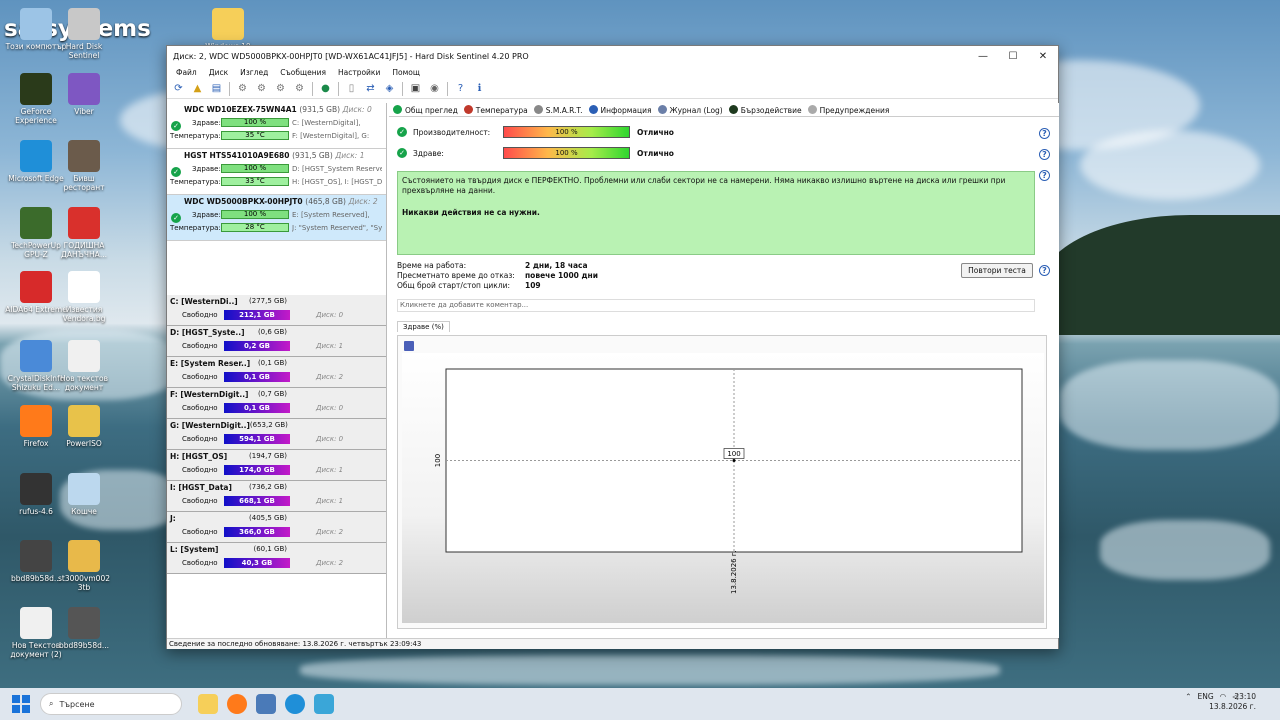 Image resolution: width=1280 pixels, height=720 pixels. What do you see at coordinates (84, 366) in the screenshot?
I see `desktop-icon: Нов текстов документ` at bounding box center [84, 366].